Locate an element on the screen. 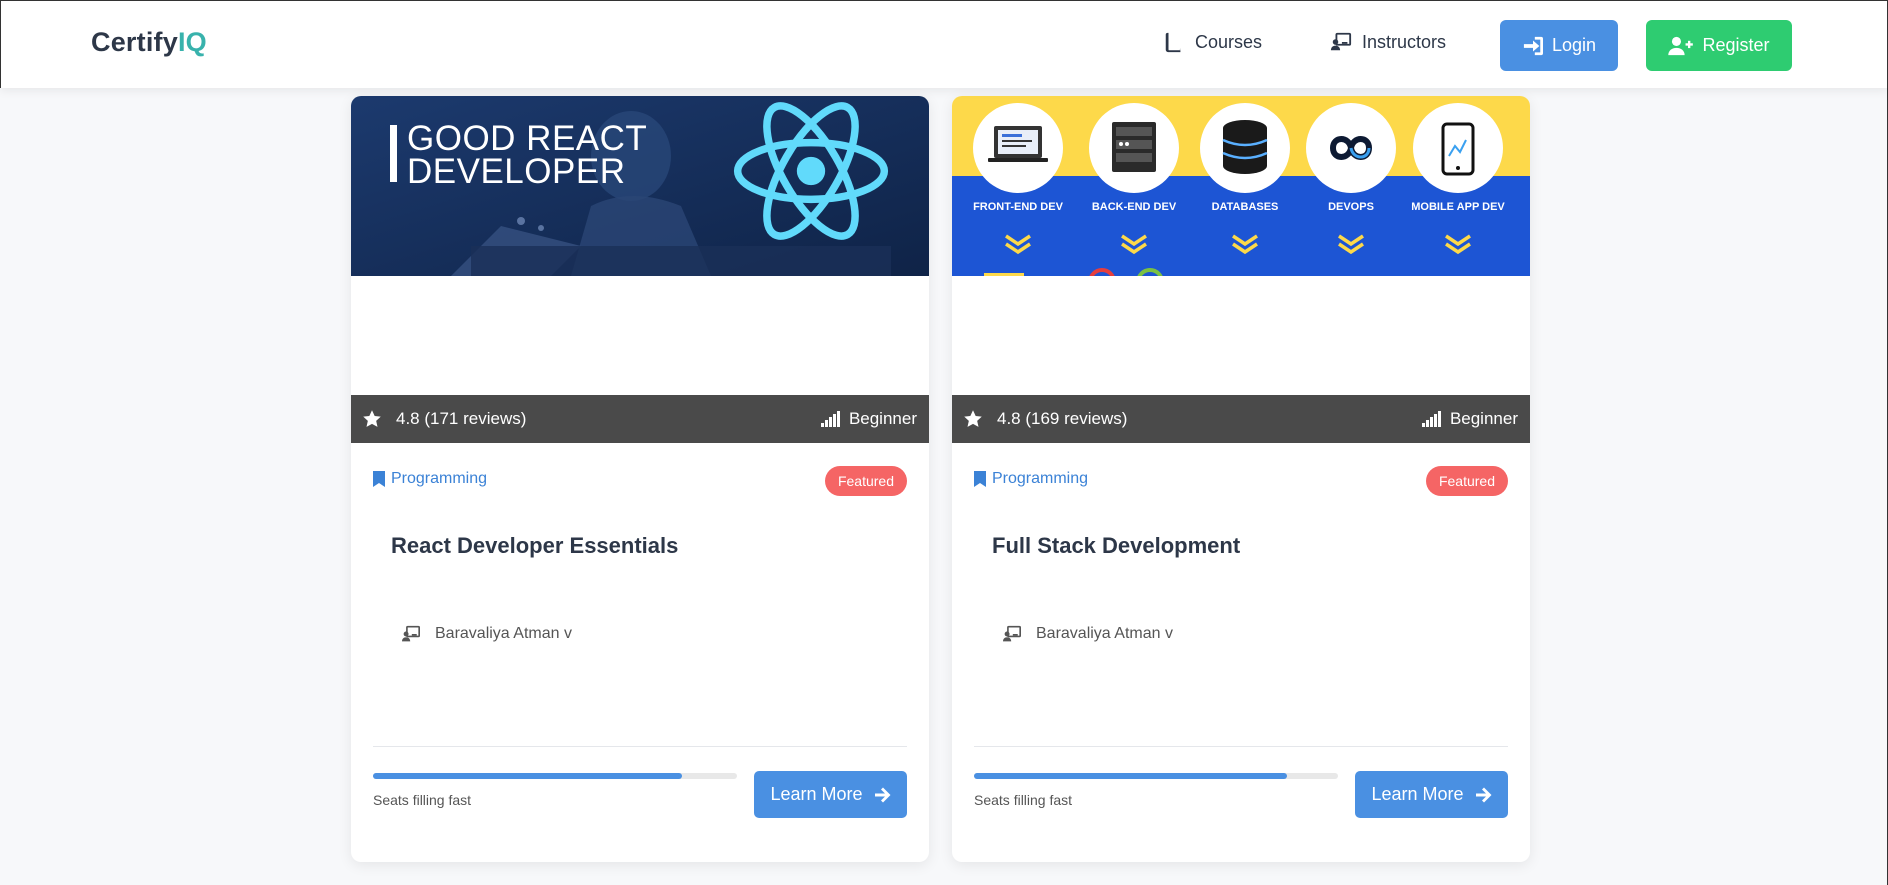 The width and height of the screenshot is (1888, 885). nav-courses-label: Courses is located at coordinates (1229, 41).